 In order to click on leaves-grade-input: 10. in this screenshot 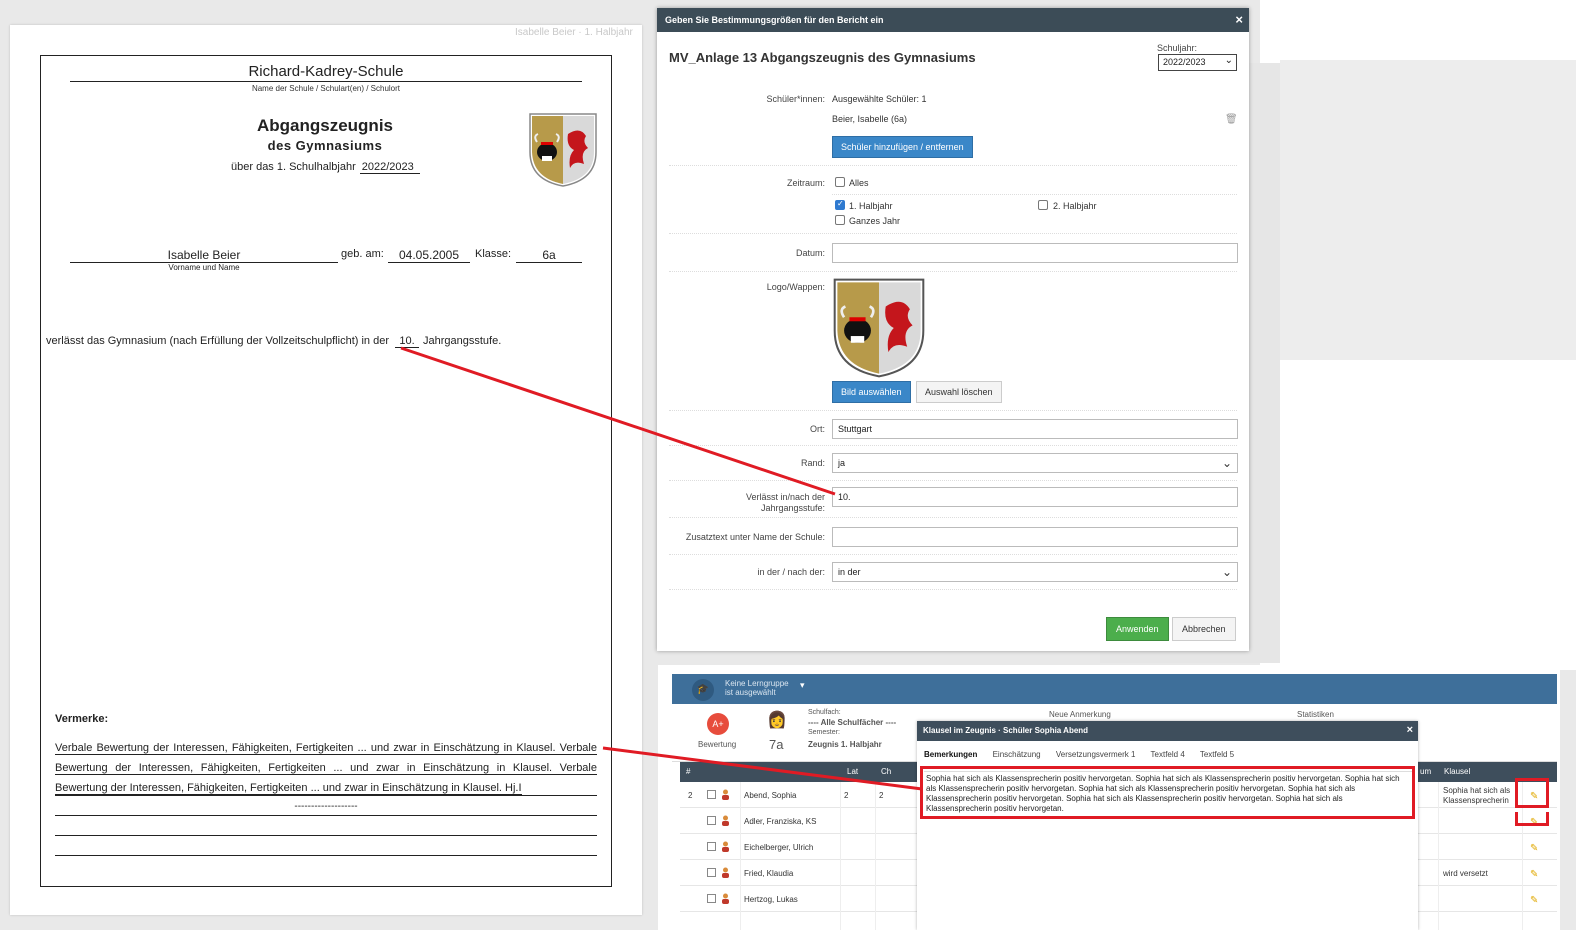, I will do `click(1035, 497)`.